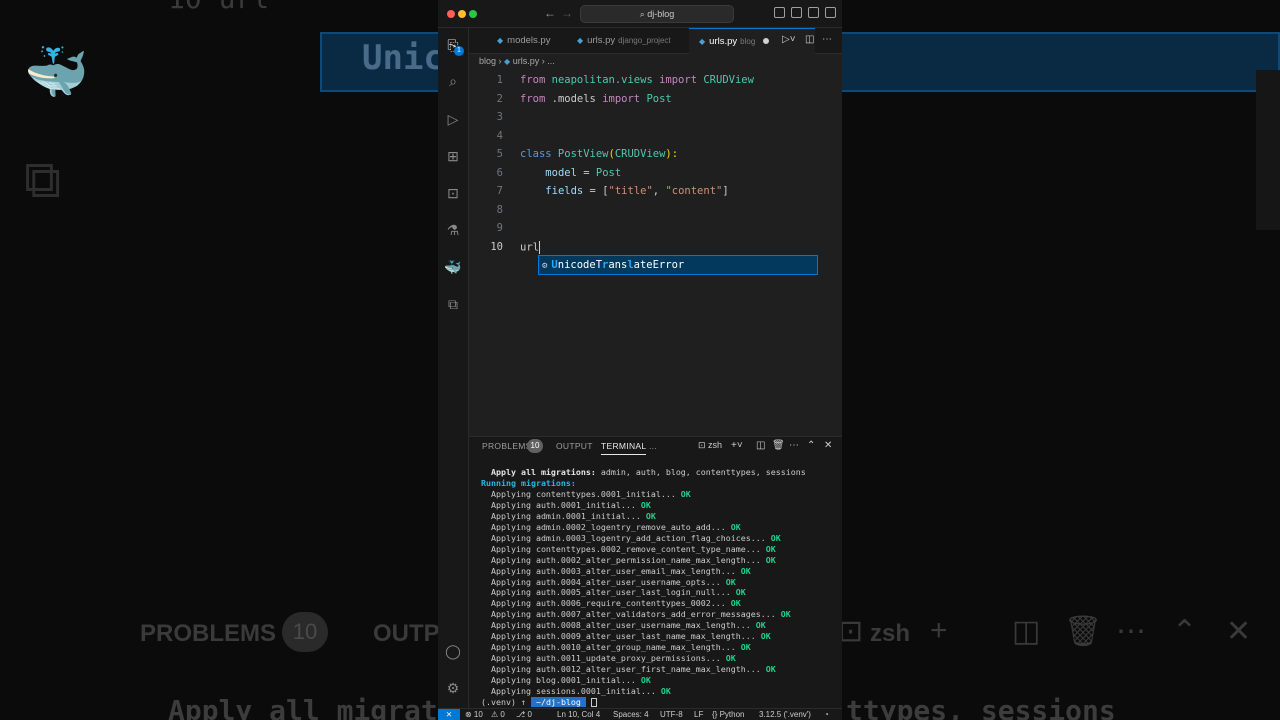 Image resolution: width=1280 pixels, height=720 pixels. What do you see at coordinates (809, 39) in the screenshot?
I see `split-editor-icon: ◫` at bounding box center [809, 39].